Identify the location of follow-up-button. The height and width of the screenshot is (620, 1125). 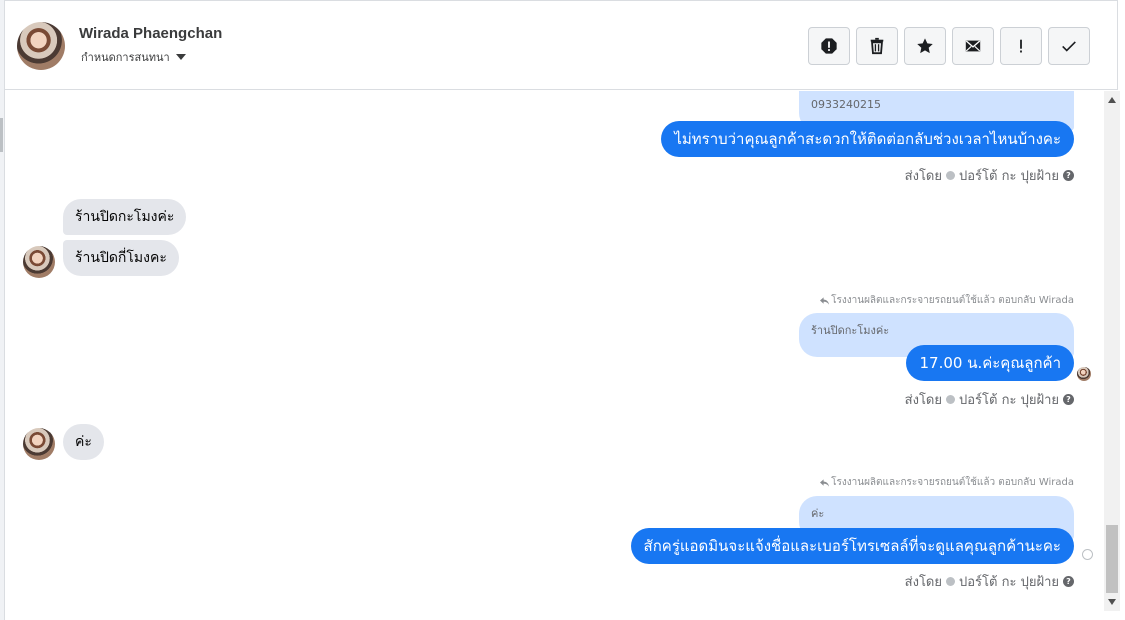
(1021, 46).